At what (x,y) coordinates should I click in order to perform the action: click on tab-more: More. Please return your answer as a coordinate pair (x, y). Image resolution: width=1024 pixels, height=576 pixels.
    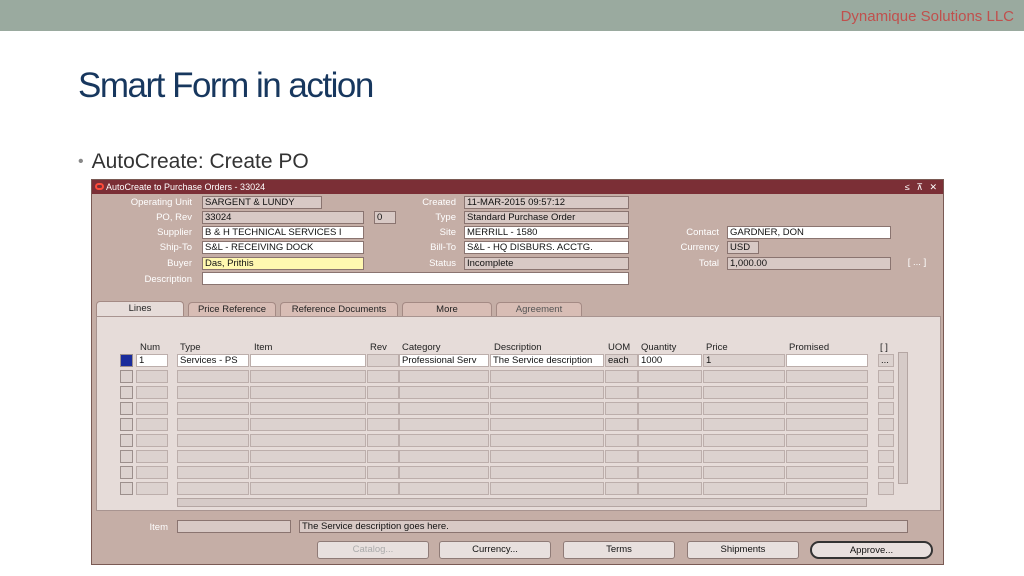
    Looking at the image, I should click on (447, 309).